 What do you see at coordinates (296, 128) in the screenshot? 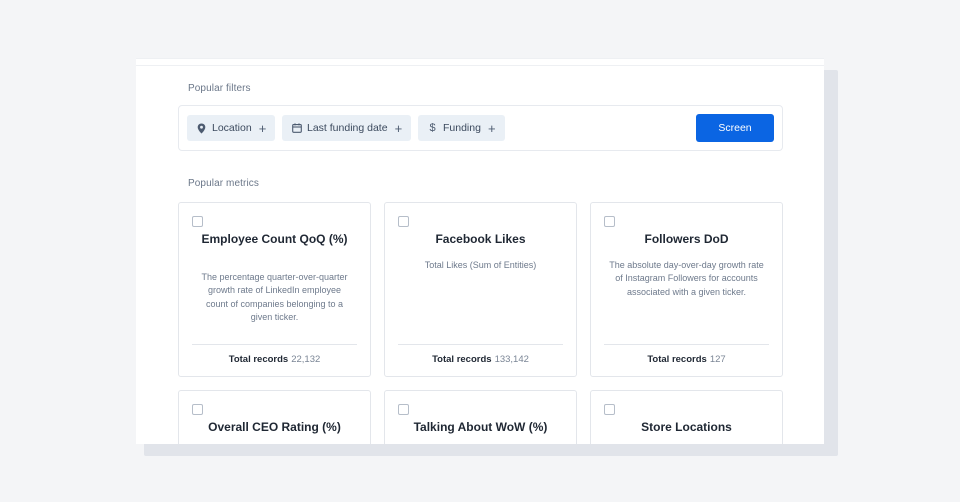
I see `calendar-icon` at bounding box center [296, 128].